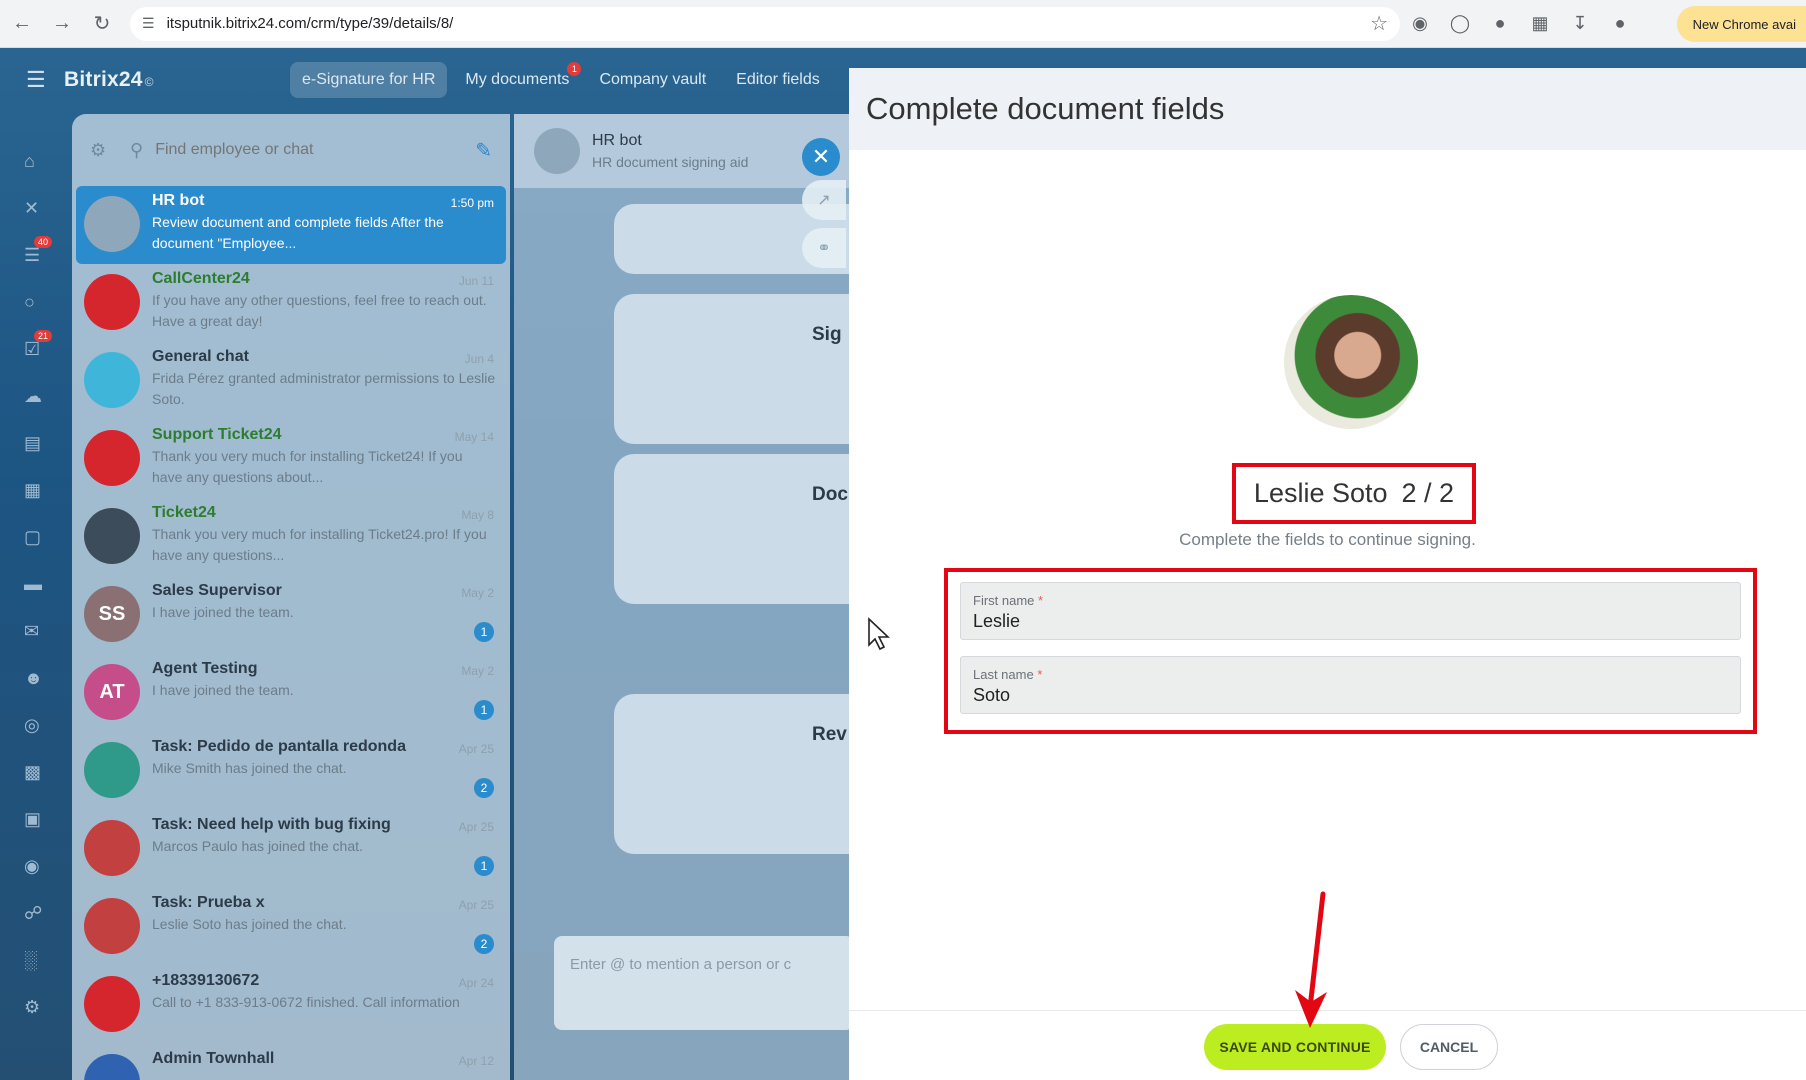 This screenshot has width=1806, height=1080. I want to click on chat-time: Jun 4, so click(479, 359).